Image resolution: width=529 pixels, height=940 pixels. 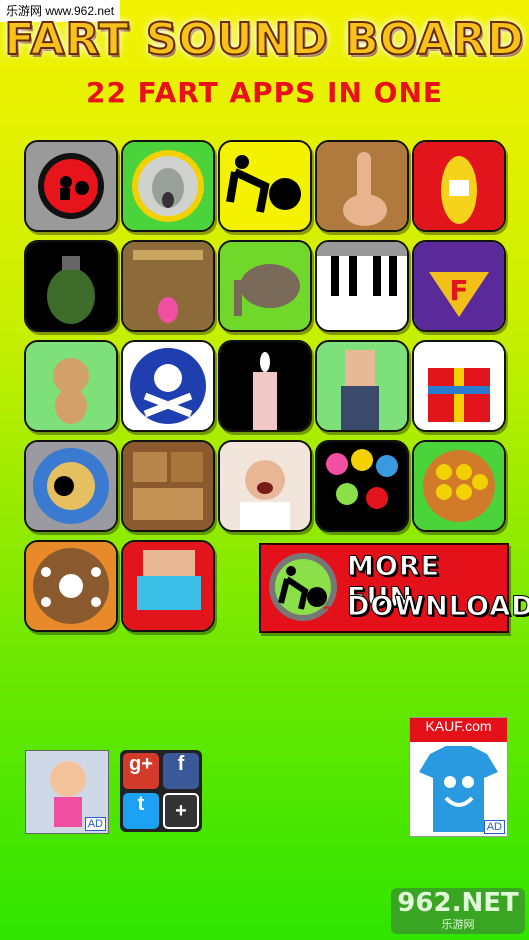 What do you see at coordinates (161, 791) in the screenshot?
I see `social-share-panel: g+ f t +` at bounding box center [161, 791].